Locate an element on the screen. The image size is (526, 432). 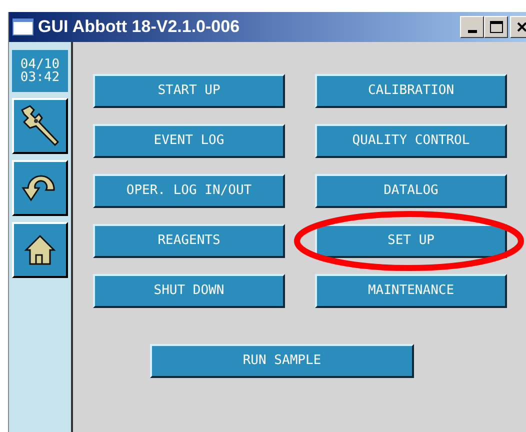
minimize-button is located at coordinates (472, 27).